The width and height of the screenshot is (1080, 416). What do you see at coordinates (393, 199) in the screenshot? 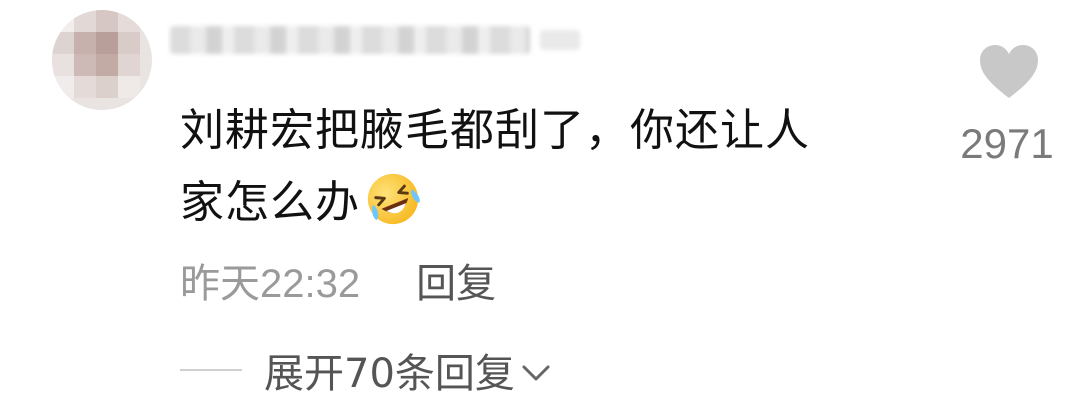
I see `laughing-crying-emoji-icon` at bounding box center [393, 199].